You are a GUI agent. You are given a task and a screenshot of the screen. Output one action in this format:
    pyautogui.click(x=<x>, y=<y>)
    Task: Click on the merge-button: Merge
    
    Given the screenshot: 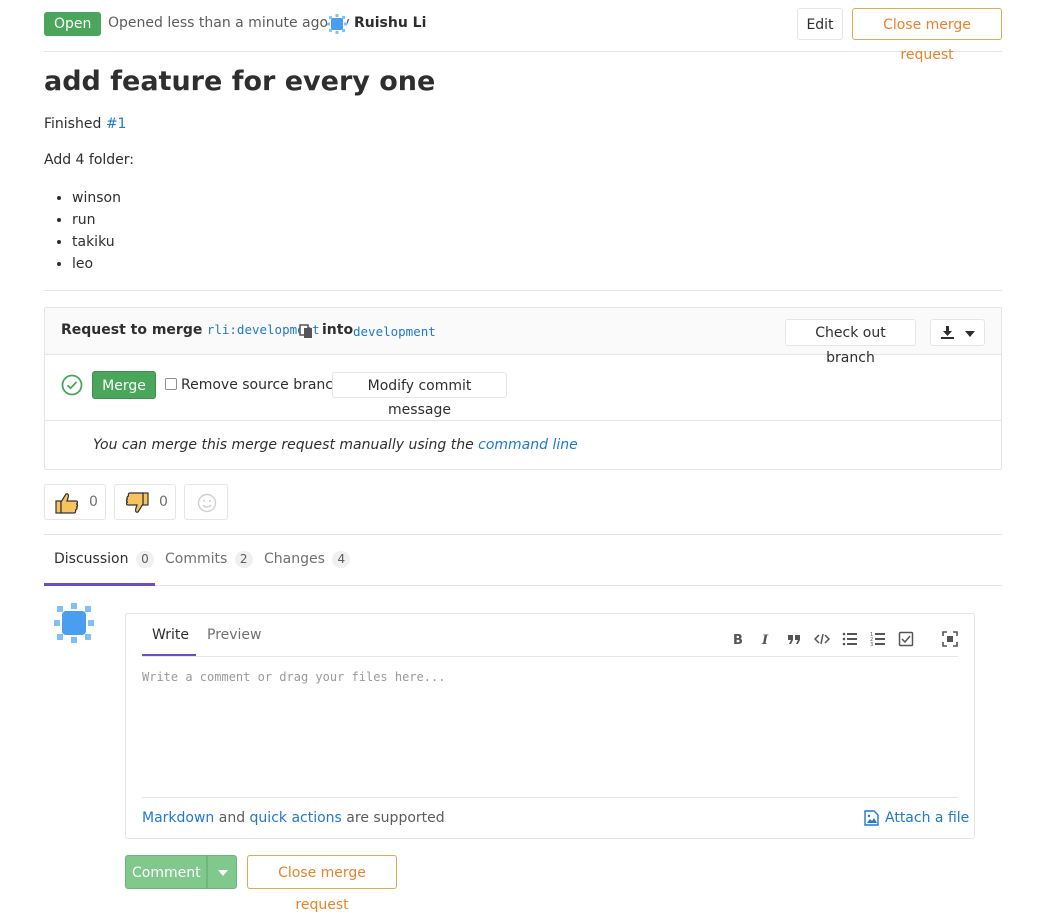 What is the action you would take?
    pyautogui.click(x=124, y=385)
    